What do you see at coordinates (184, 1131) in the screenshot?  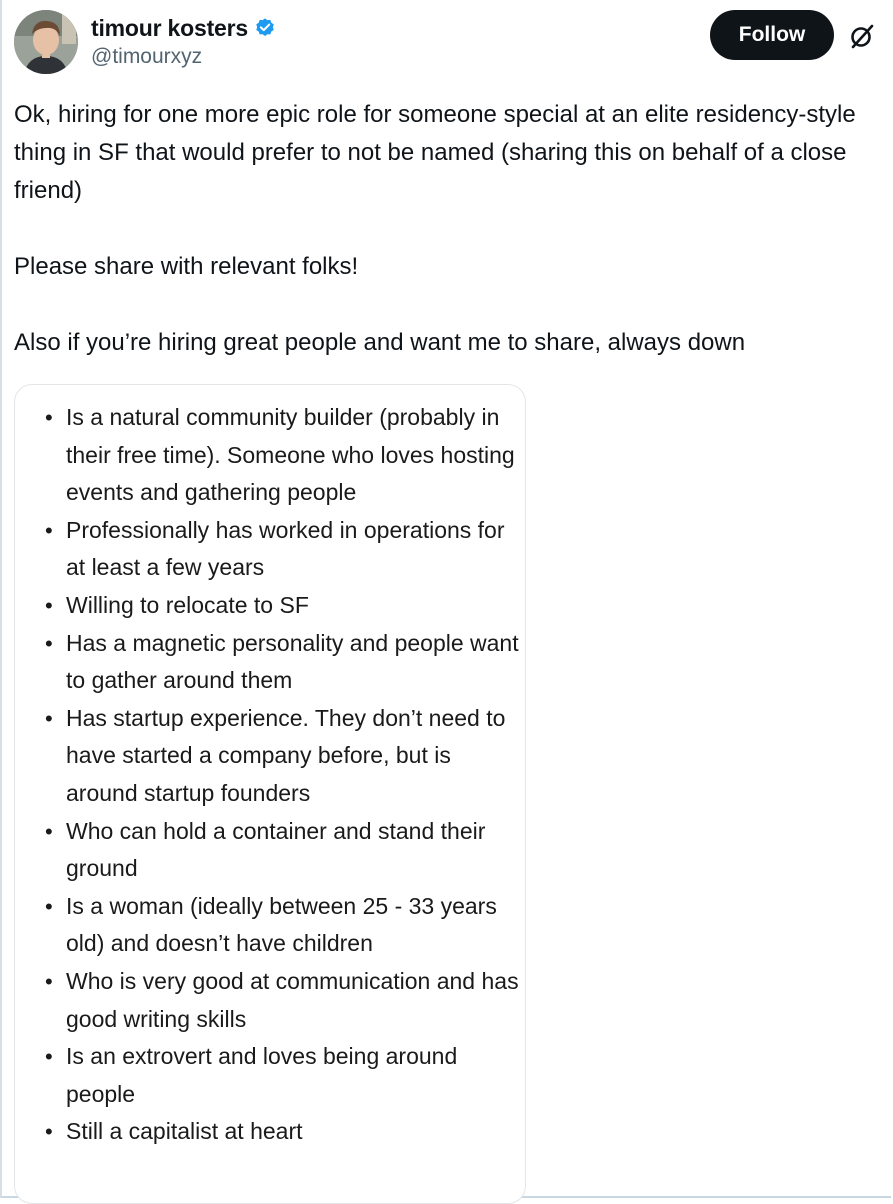 I see `list-item-text: Still a capitalist at heart` at bounding box center [184, 1131].